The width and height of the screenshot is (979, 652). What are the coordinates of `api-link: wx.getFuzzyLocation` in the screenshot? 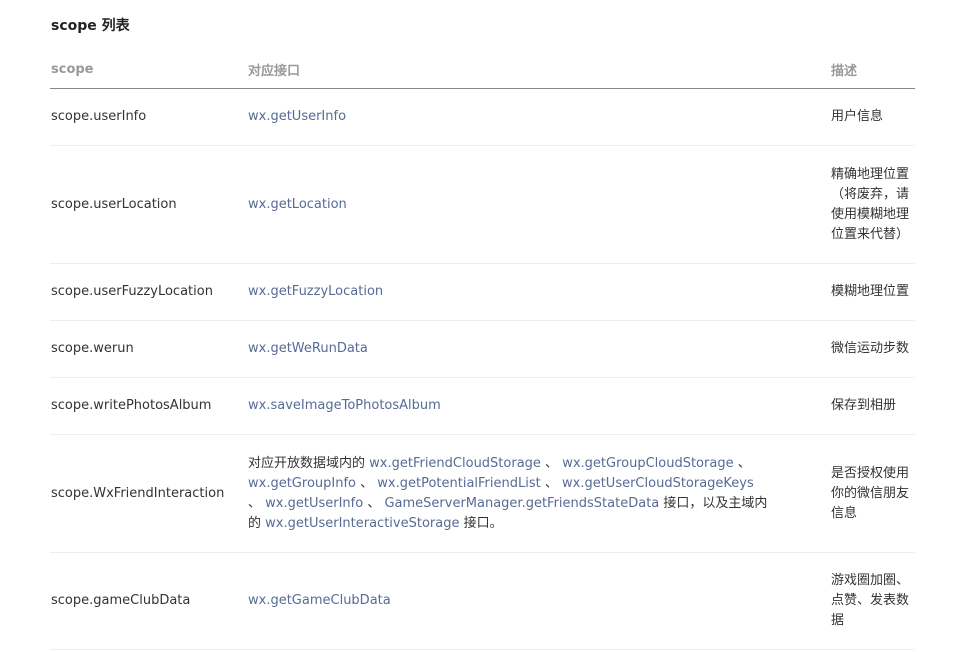 It's located at (315, 291).